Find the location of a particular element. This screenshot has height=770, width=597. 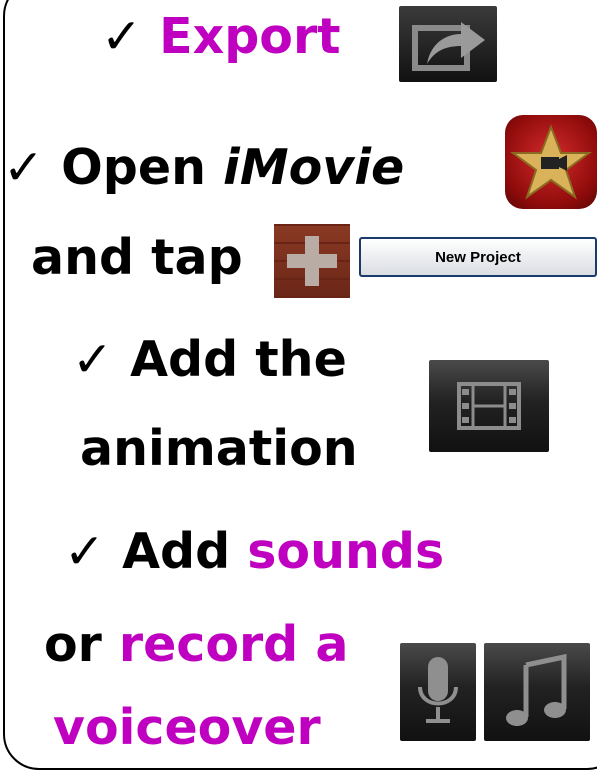

voiceover-label: voiceover is located at coordinates (187, 727).